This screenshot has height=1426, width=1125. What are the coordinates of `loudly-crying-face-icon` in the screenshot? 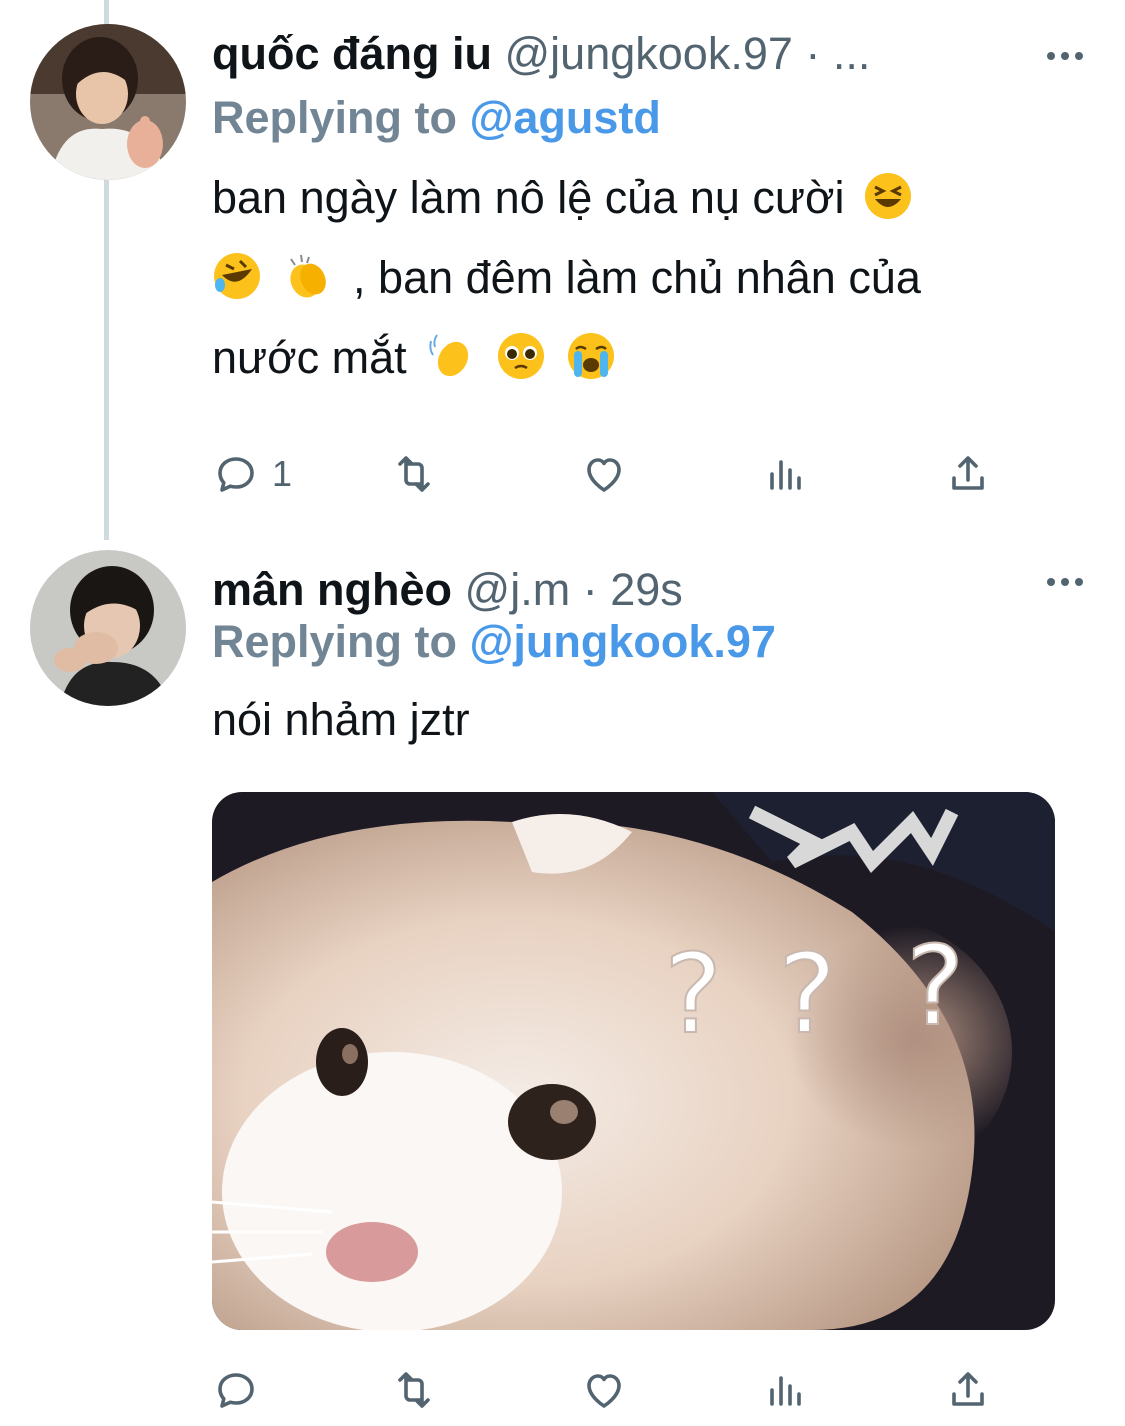 It's located at (591, 356).